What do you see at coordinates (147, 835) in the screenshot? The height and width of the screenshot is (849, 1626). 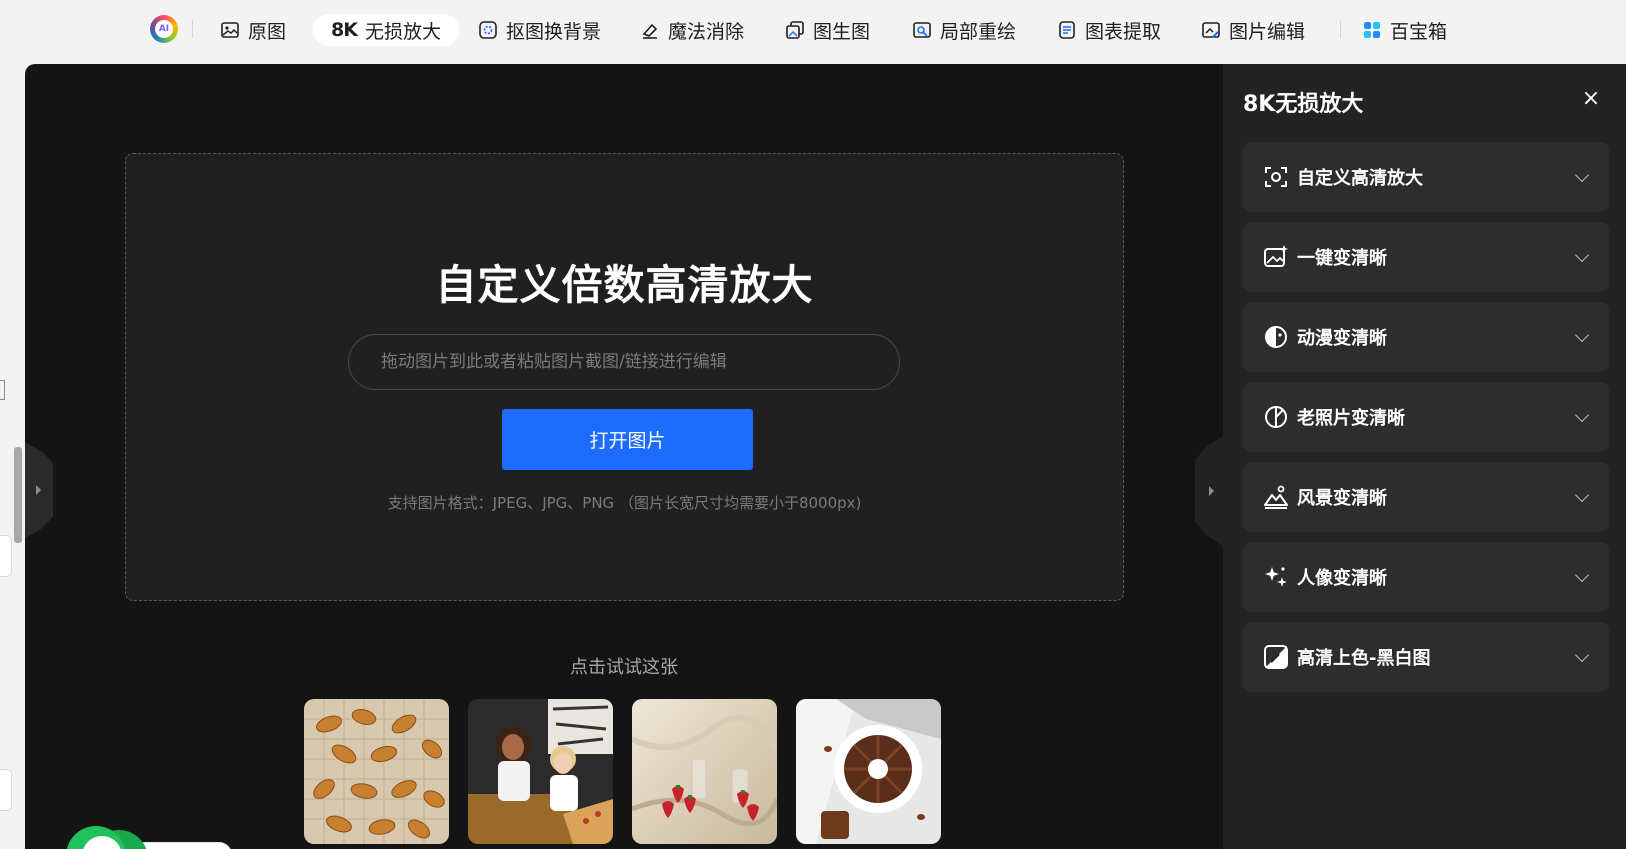 I see `floating-assistant-widget` at bounding box center [147, 835].